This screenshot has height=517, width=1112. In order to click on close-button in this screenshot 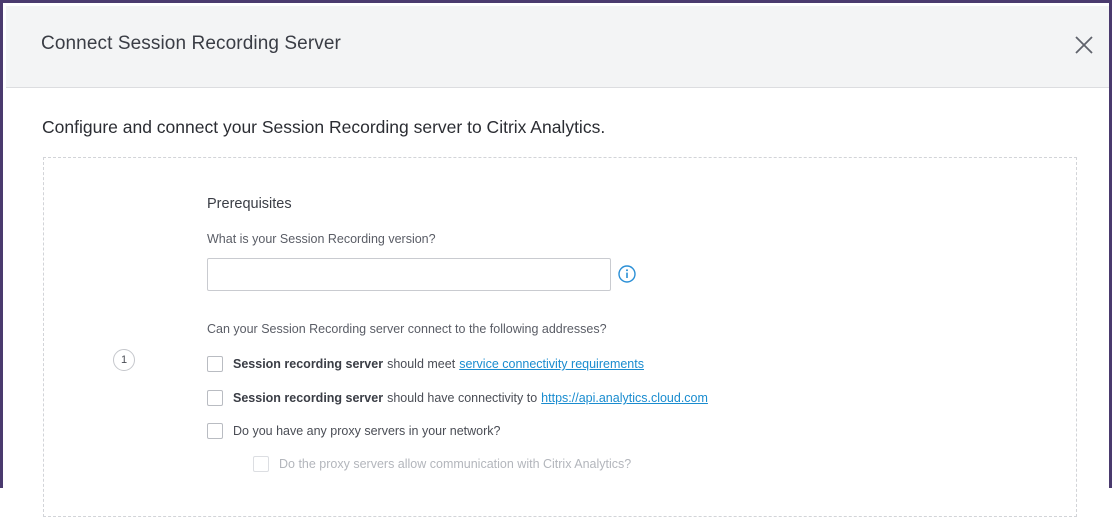, I will do `click(1084, 45)`.